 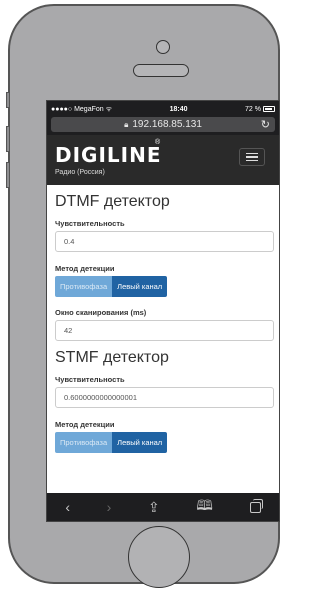 I want to click on mute-switch, so click(x=8, y=100).